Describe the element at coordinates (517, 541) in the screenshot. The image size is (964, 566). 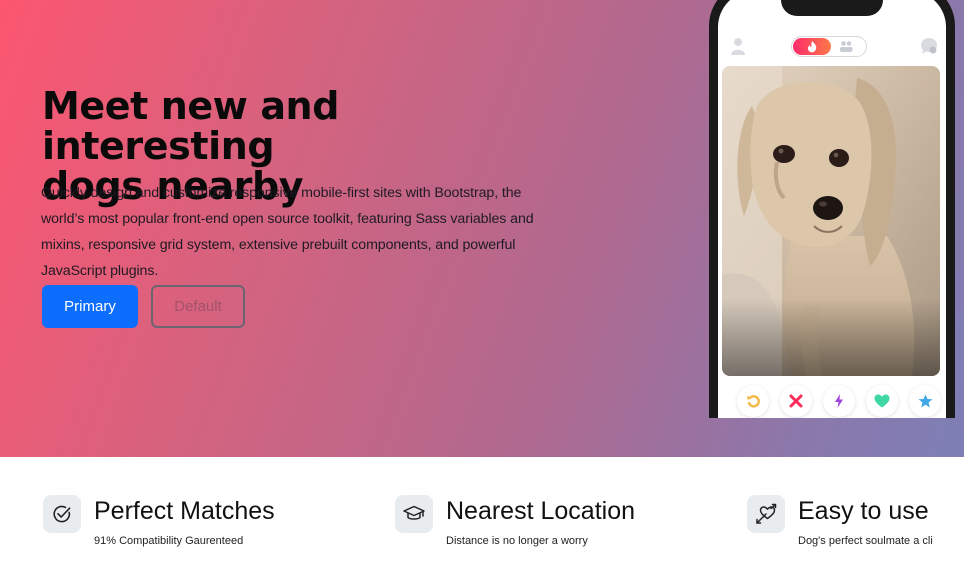
I see `feature-subtitle: Distance is no longer a worry` at that location.